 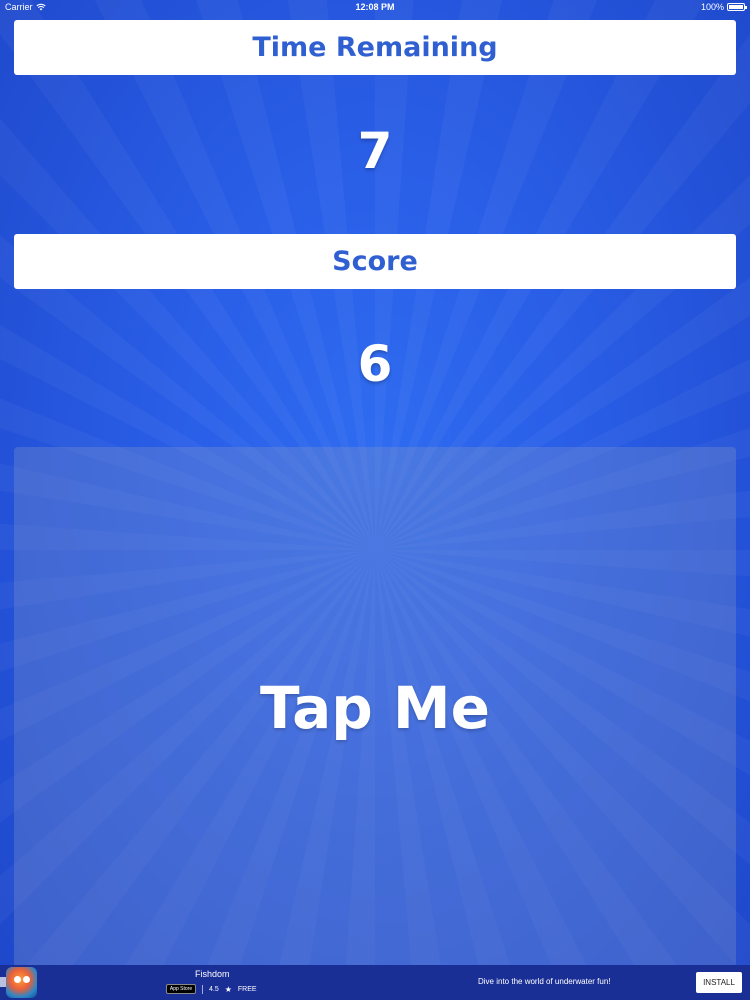 What do you see at coordinates (737, 7) in the screenshot?
I see `battery-icon` at bounding box center [737, 7].